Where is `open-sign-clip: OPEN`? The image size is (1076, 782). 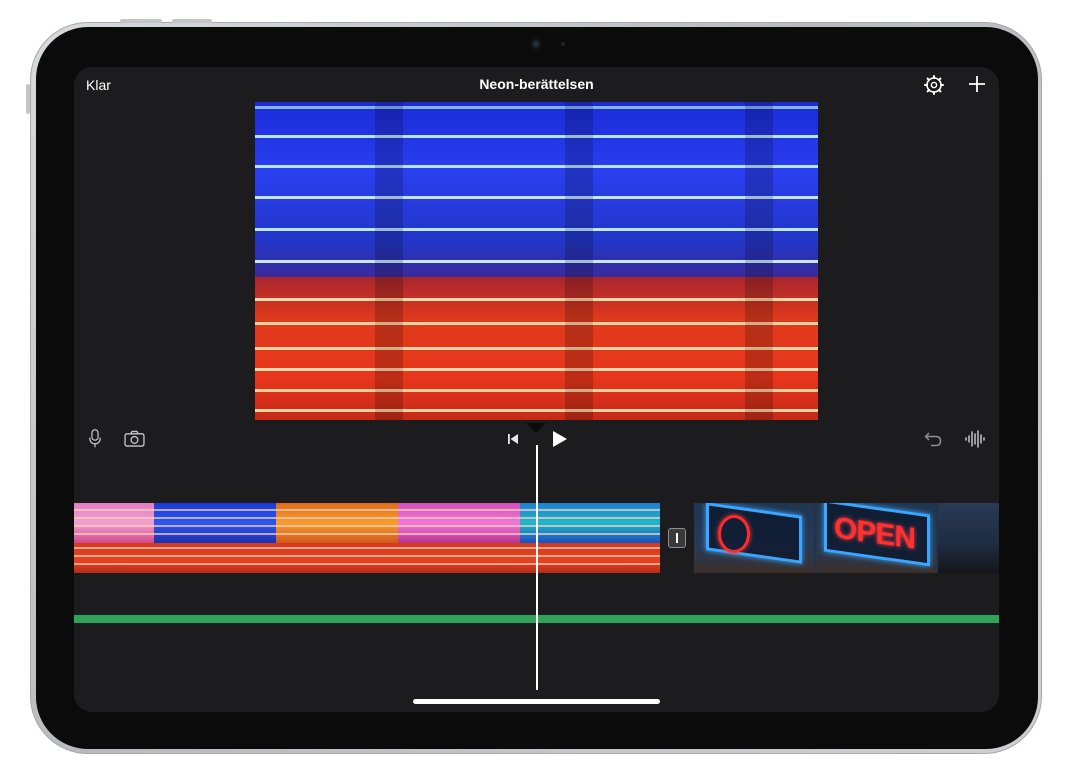 open-sign-clip: OPEN is located at coordinates (846, 538).